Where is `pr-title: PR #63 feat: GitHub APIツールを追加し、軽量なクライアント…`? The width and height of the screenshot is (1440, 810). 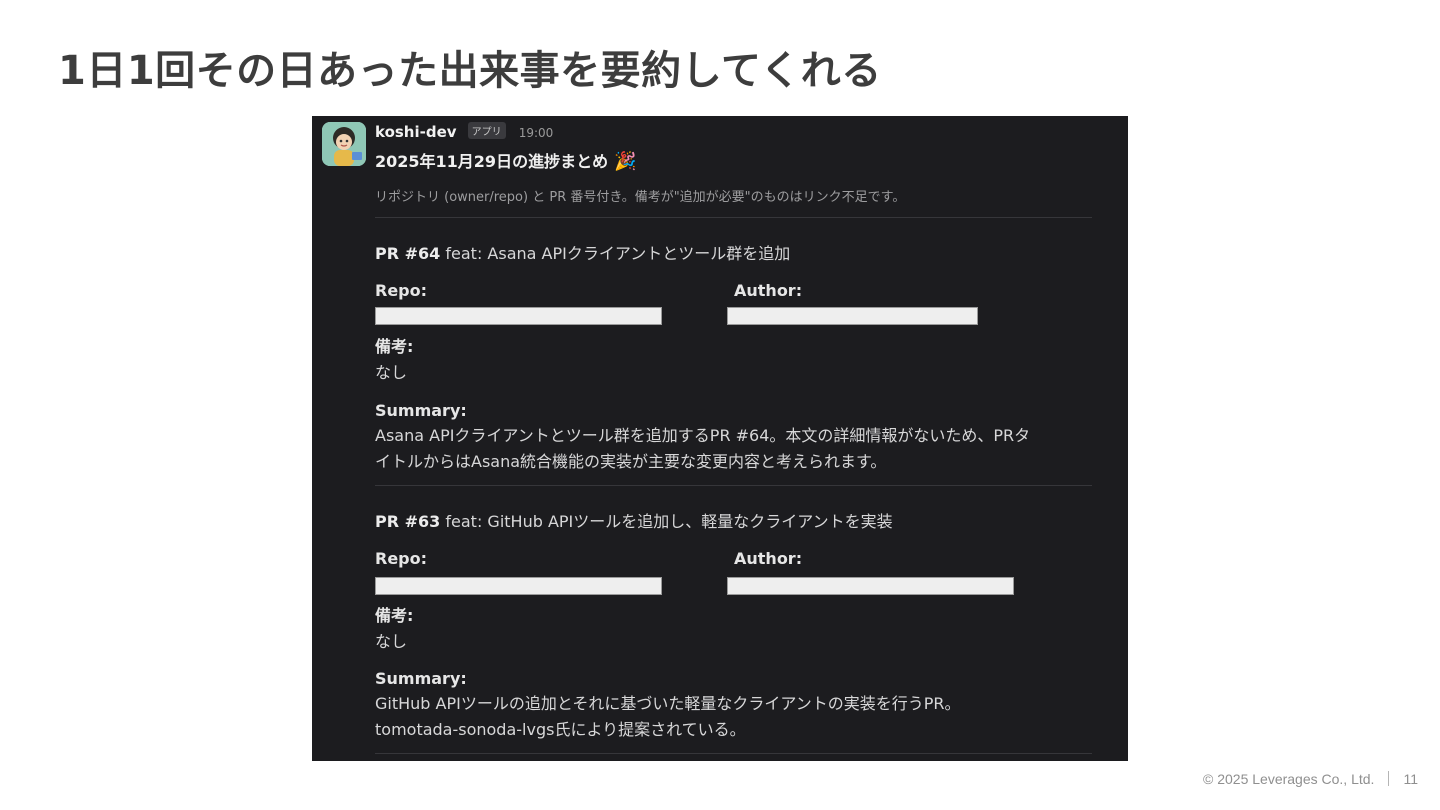 pr-title: PR #63 feat: GitHub APIツールを追加し、軽量なクライアント… is located at coordinates (634, 520).